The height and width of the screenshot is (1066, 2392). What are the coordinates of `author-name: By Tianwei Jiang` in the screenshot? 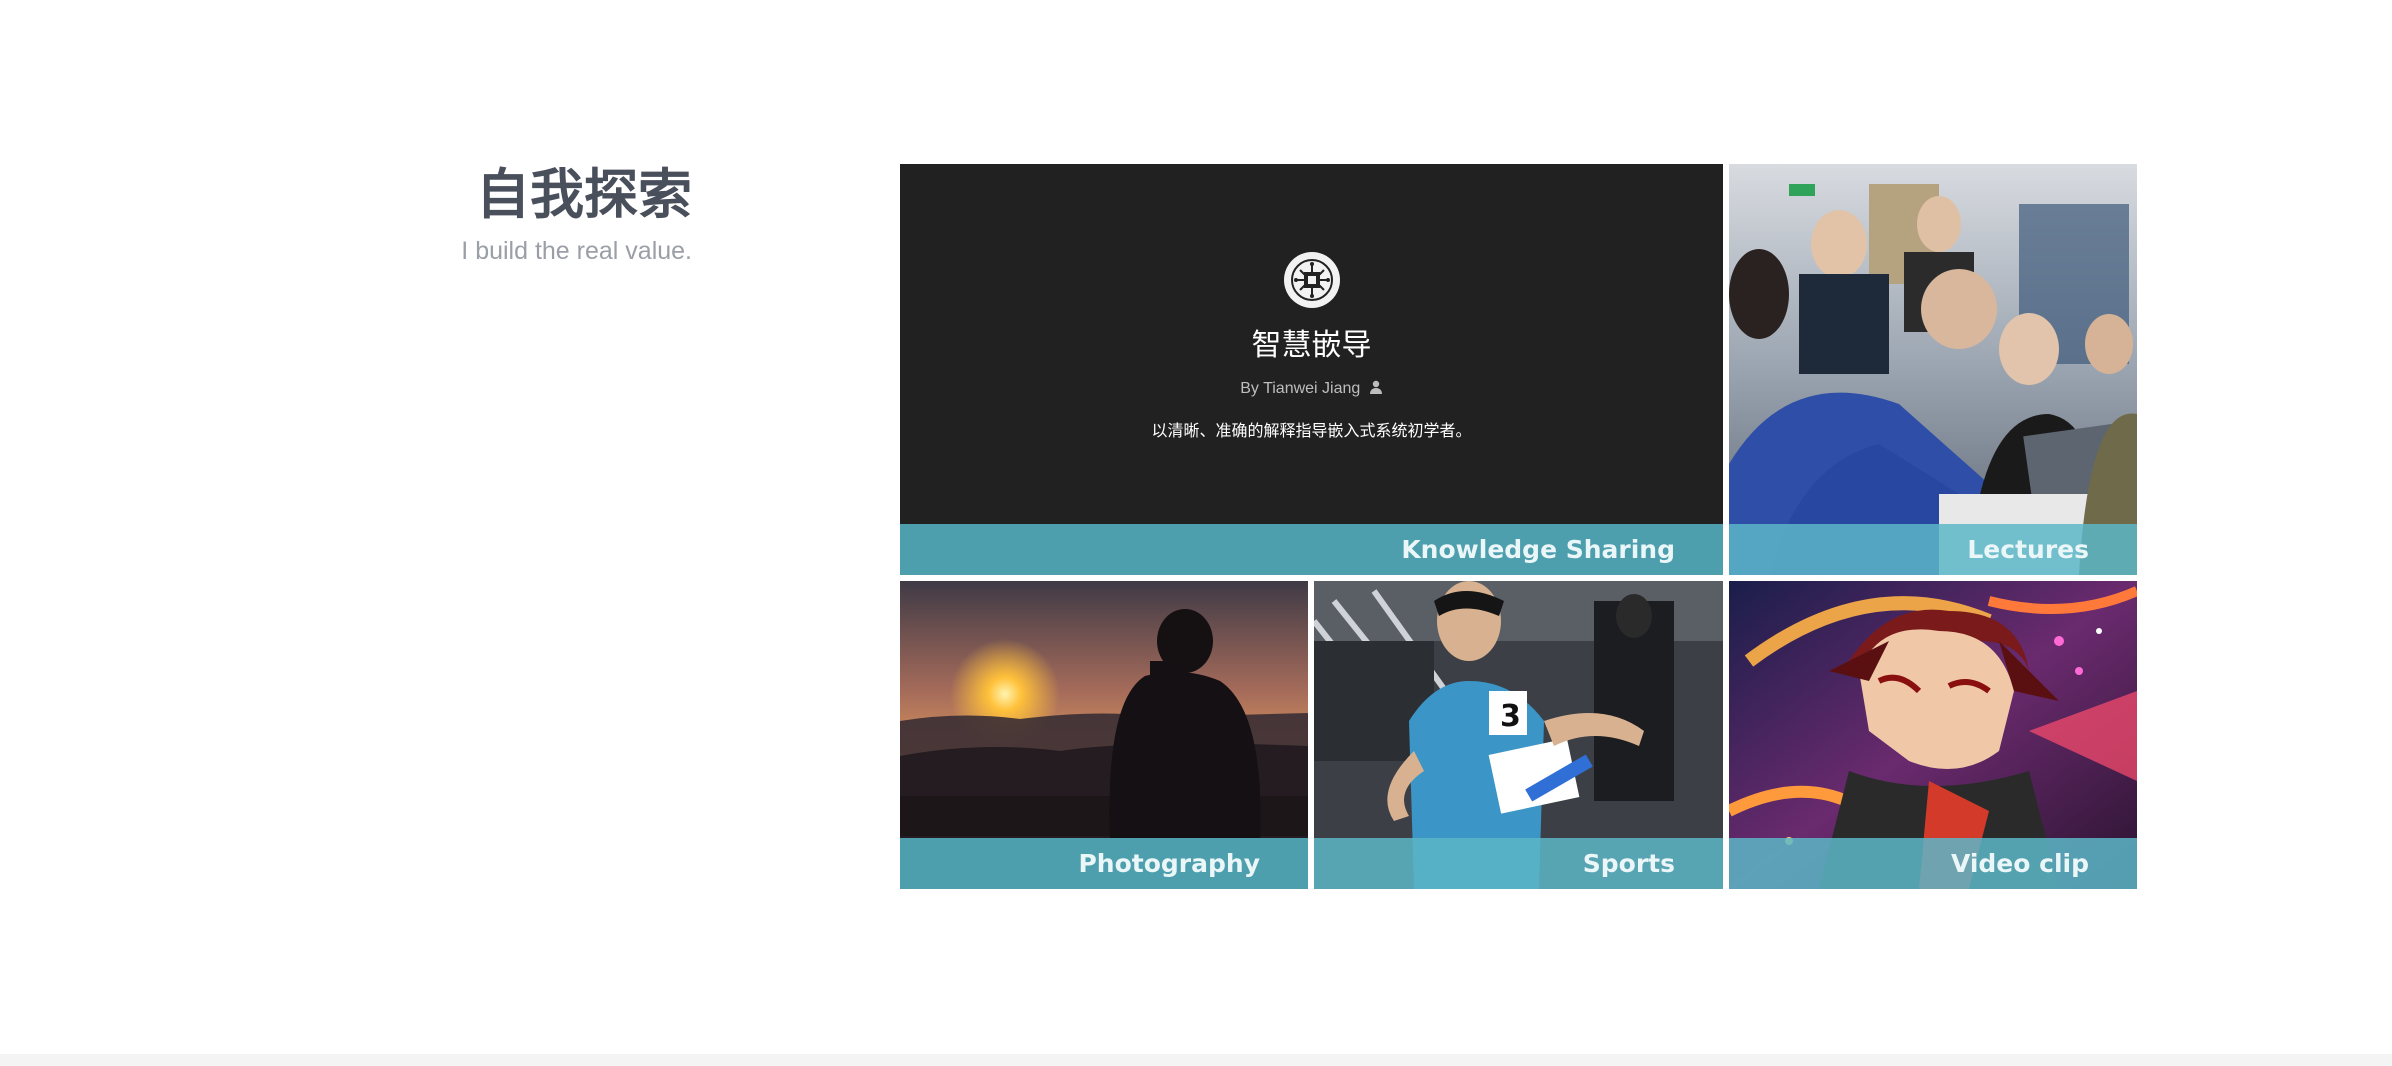 It's located at (1300, 388).